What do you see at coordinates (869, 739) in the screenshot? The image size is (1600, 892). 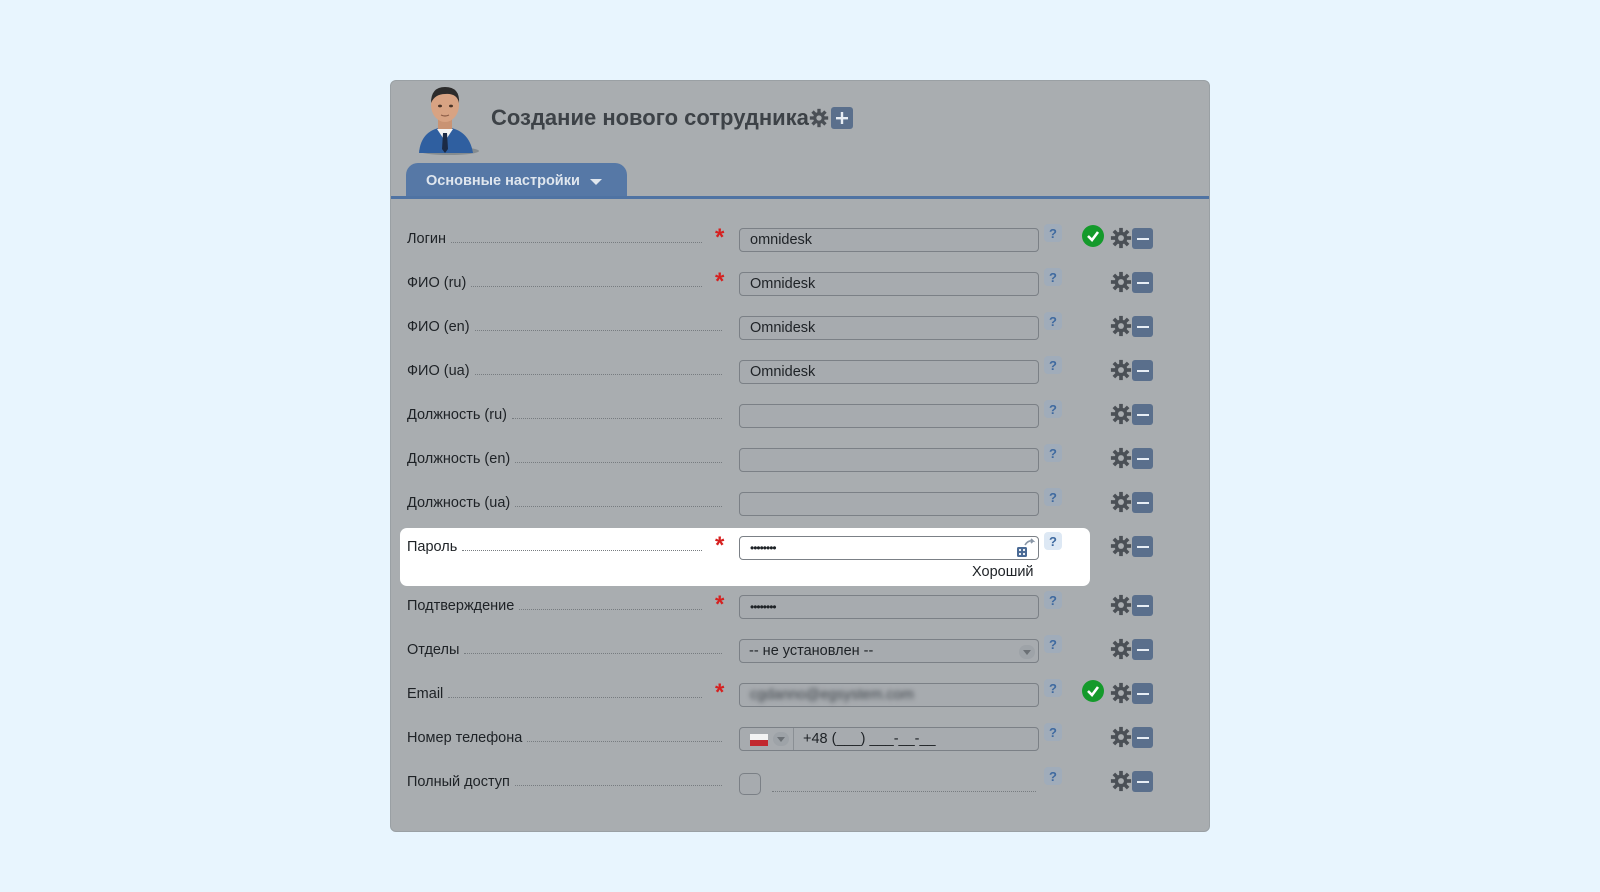 I see `phone-value: +48 (___) ___-__-__` at bounding box center [869, 739].